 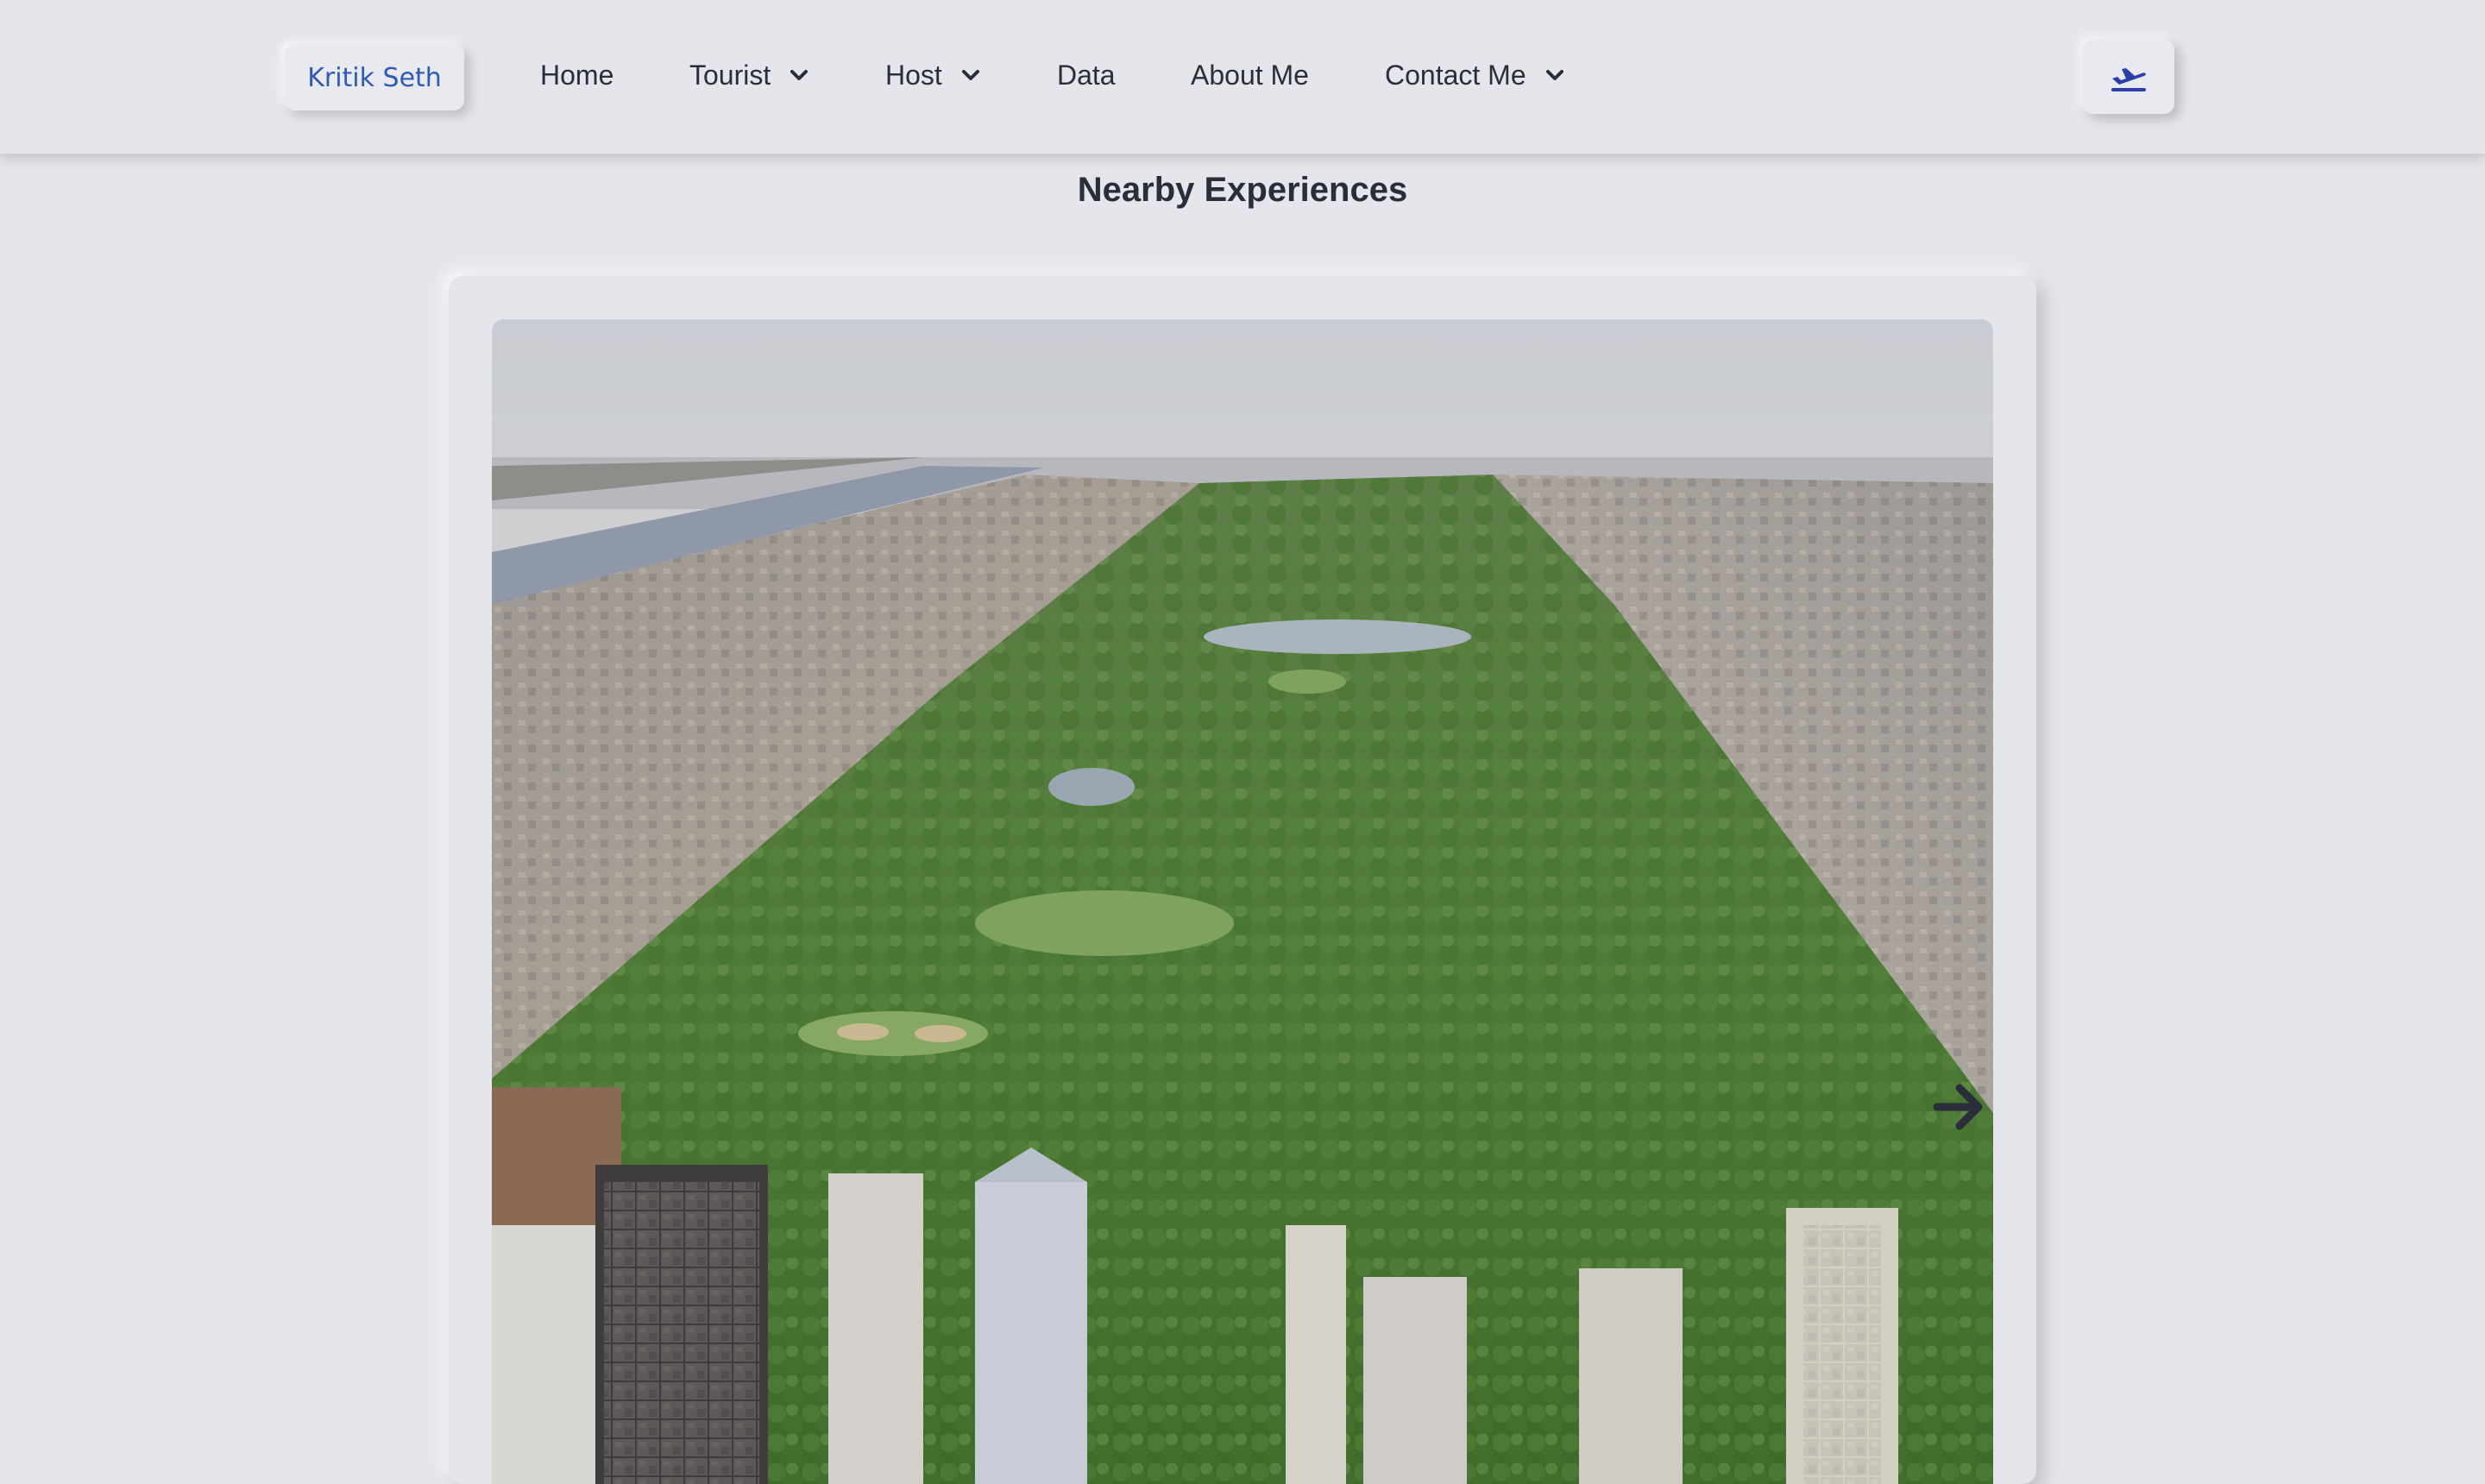 I want to click on nav-item-label: Tourist, so click(x=730, y=75).